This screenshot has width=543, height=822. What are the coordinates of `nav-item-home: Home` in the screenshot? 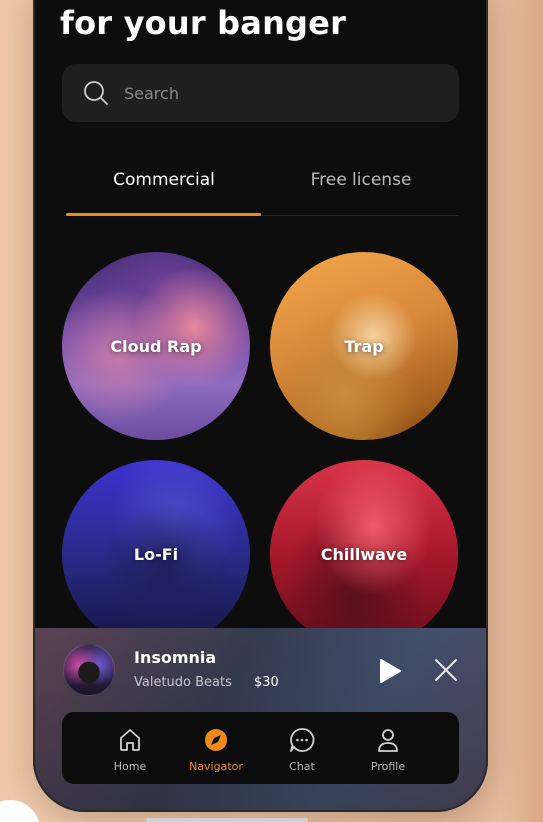 It's located at (130, 748).